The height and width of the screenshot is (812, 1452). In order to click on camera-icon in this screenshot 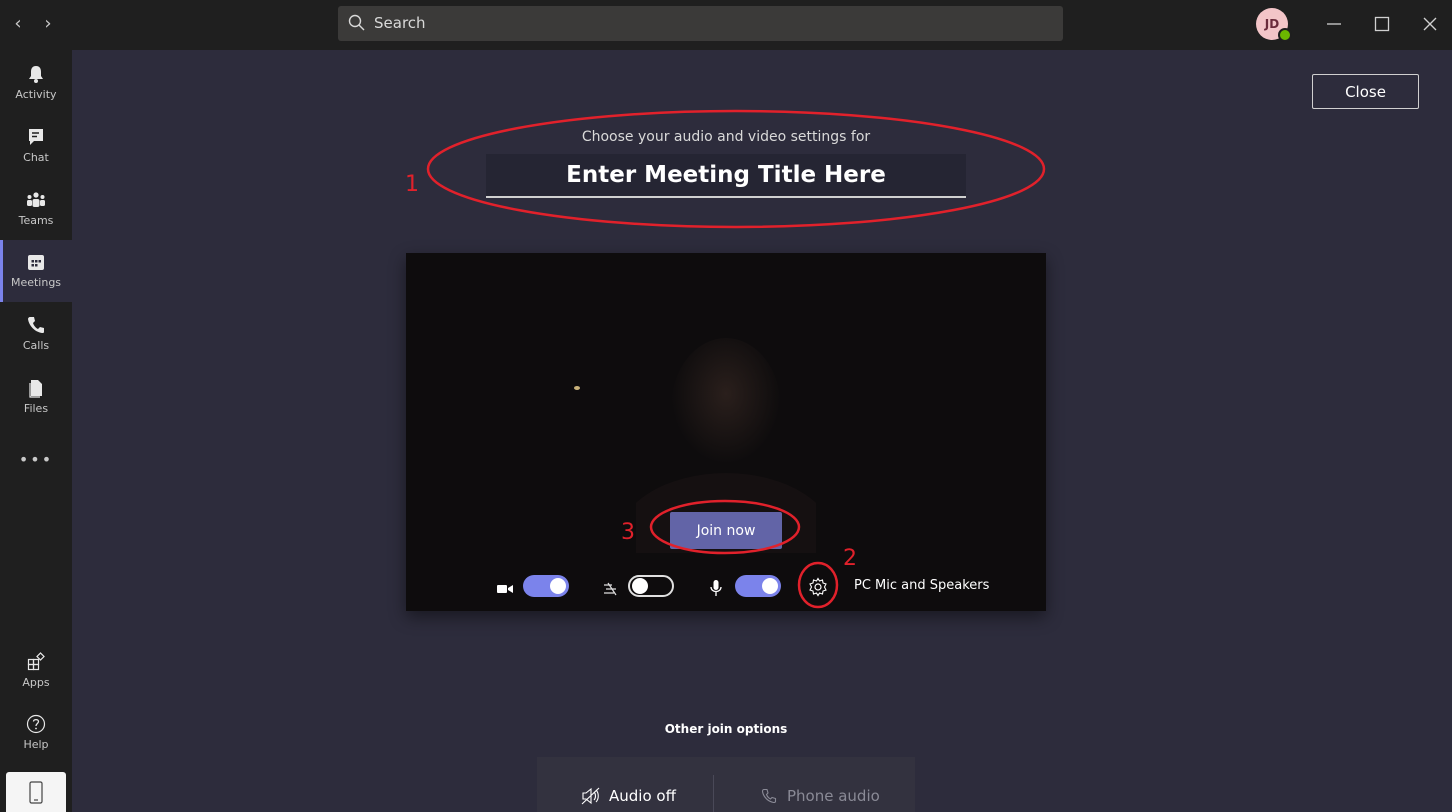, I will do `click(505, 589)`.